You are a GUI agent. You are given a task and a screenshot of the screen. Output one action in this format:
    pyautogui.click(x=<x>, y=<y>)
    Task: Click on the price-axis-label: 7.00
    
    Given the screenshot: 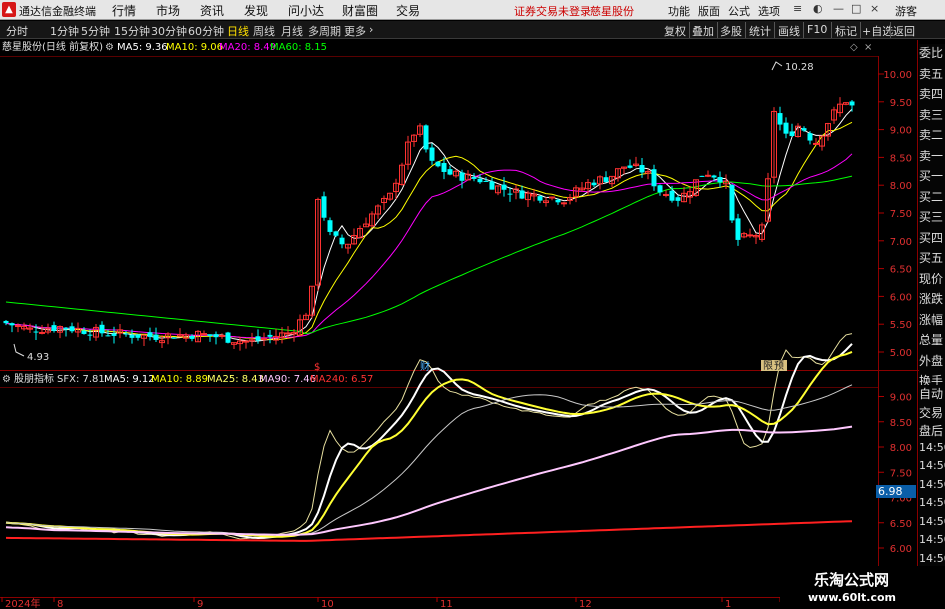 What is the action you would take?
    pyautogui.click(x=901, y=242)
    